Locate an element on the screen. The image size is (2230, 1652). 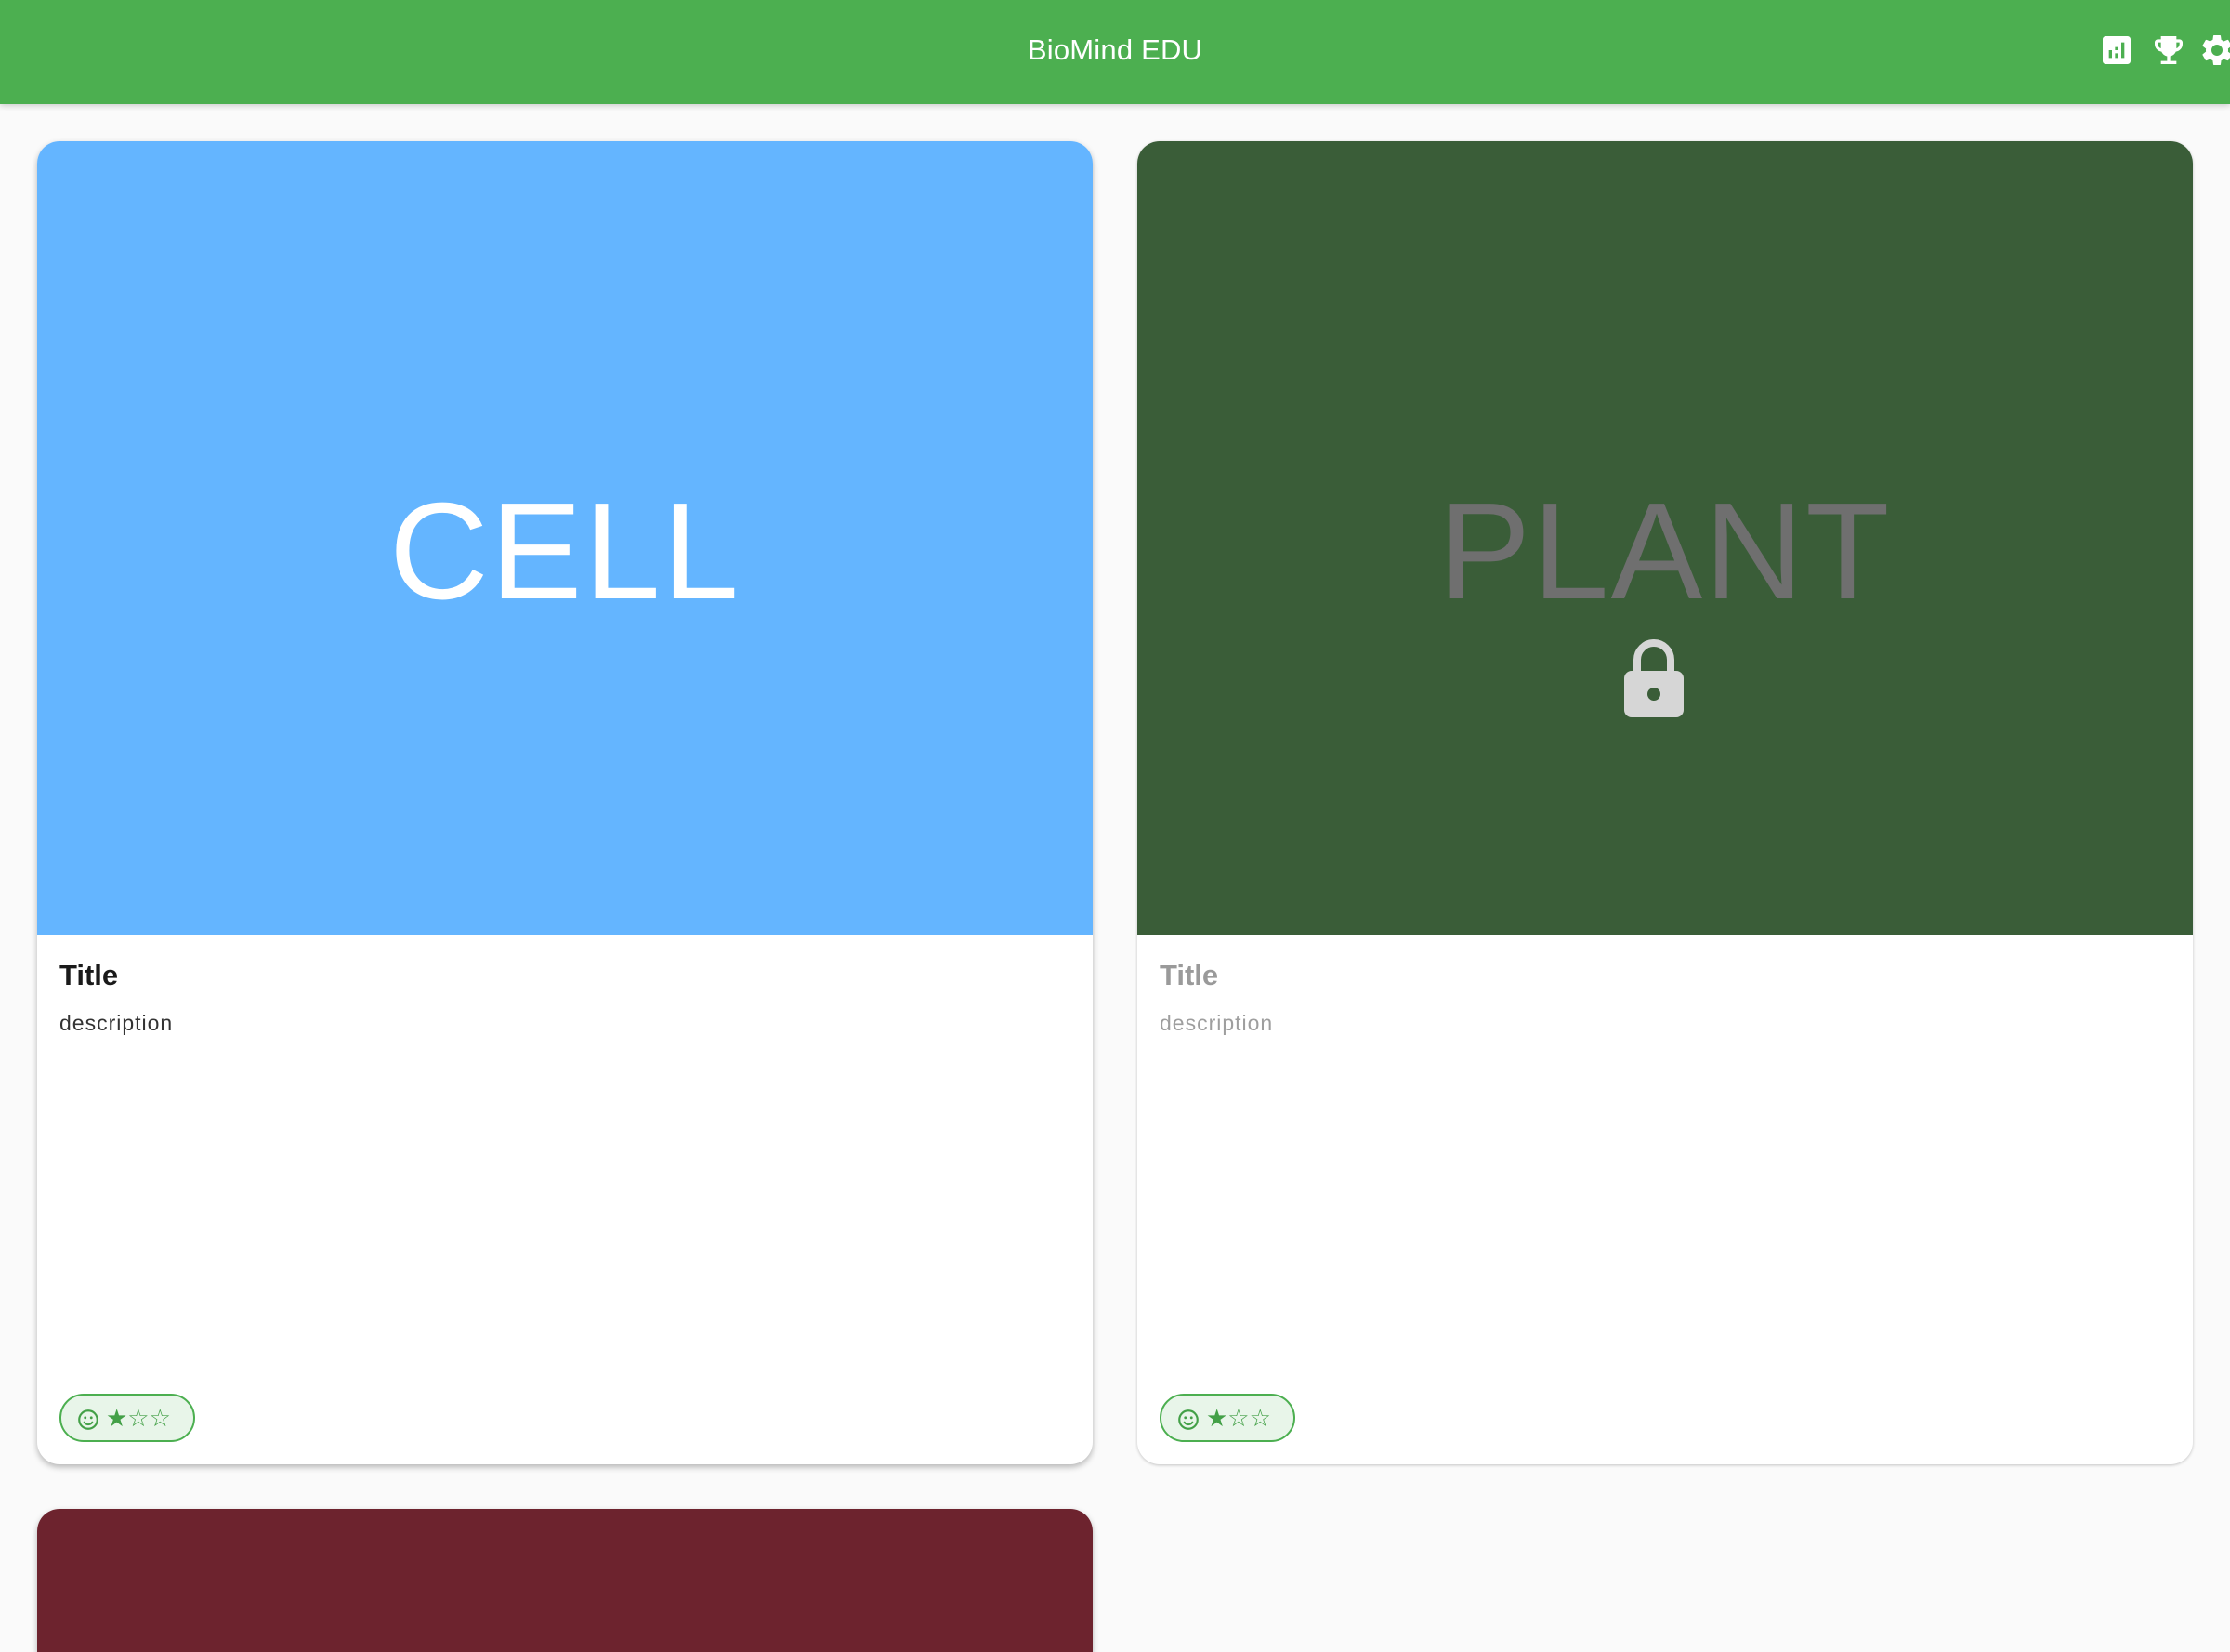
app-bar: BioMind EDU is located at coordinates (1115, 52).